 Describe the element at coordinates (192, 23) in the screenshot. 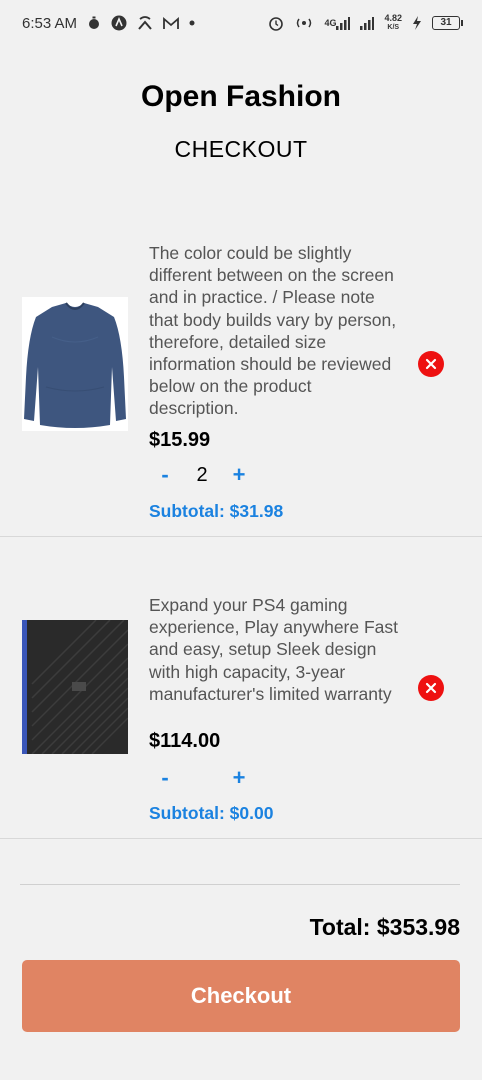

I see `dot-icon` at that location.